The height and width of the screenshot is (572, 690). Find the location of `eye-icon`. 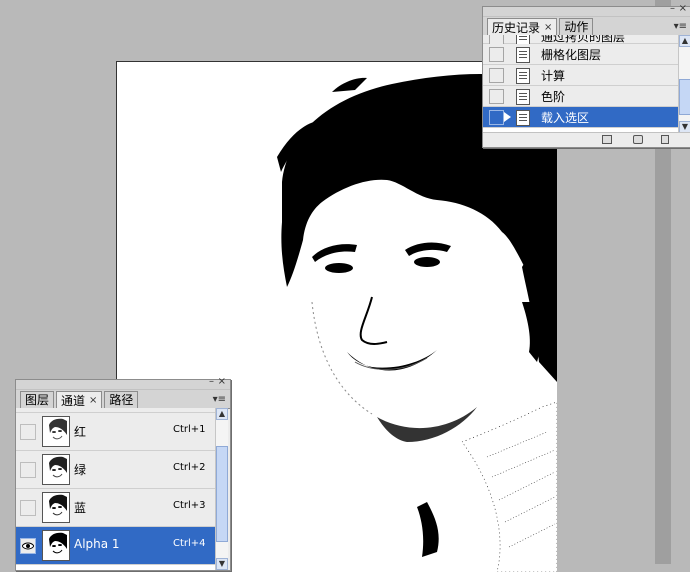

eye-icon is located at coordinates (28, 546).